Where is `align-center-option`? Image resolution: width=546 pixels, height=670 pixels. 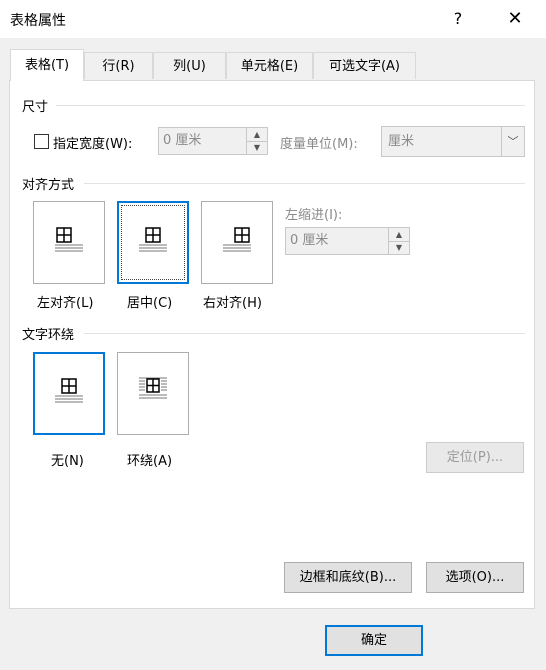
align-center-option is located at coordinates (153, 242).